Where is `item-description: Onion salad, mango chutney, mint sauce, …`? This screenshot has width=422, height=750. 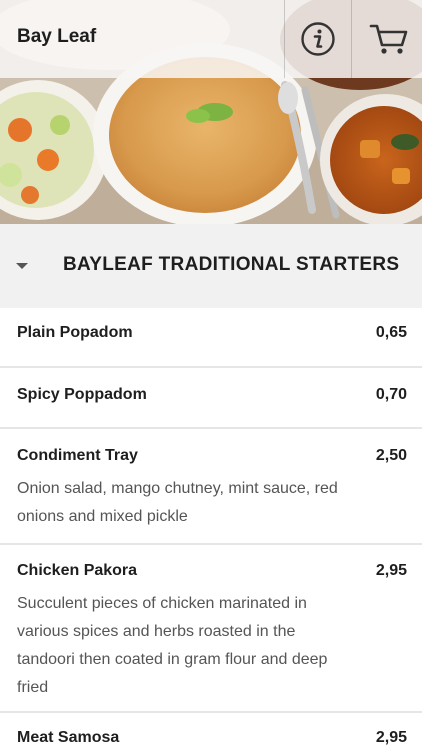 item-description: Onion salad, mango chutney, mint sauce, … is located at coordinates (177, 502).